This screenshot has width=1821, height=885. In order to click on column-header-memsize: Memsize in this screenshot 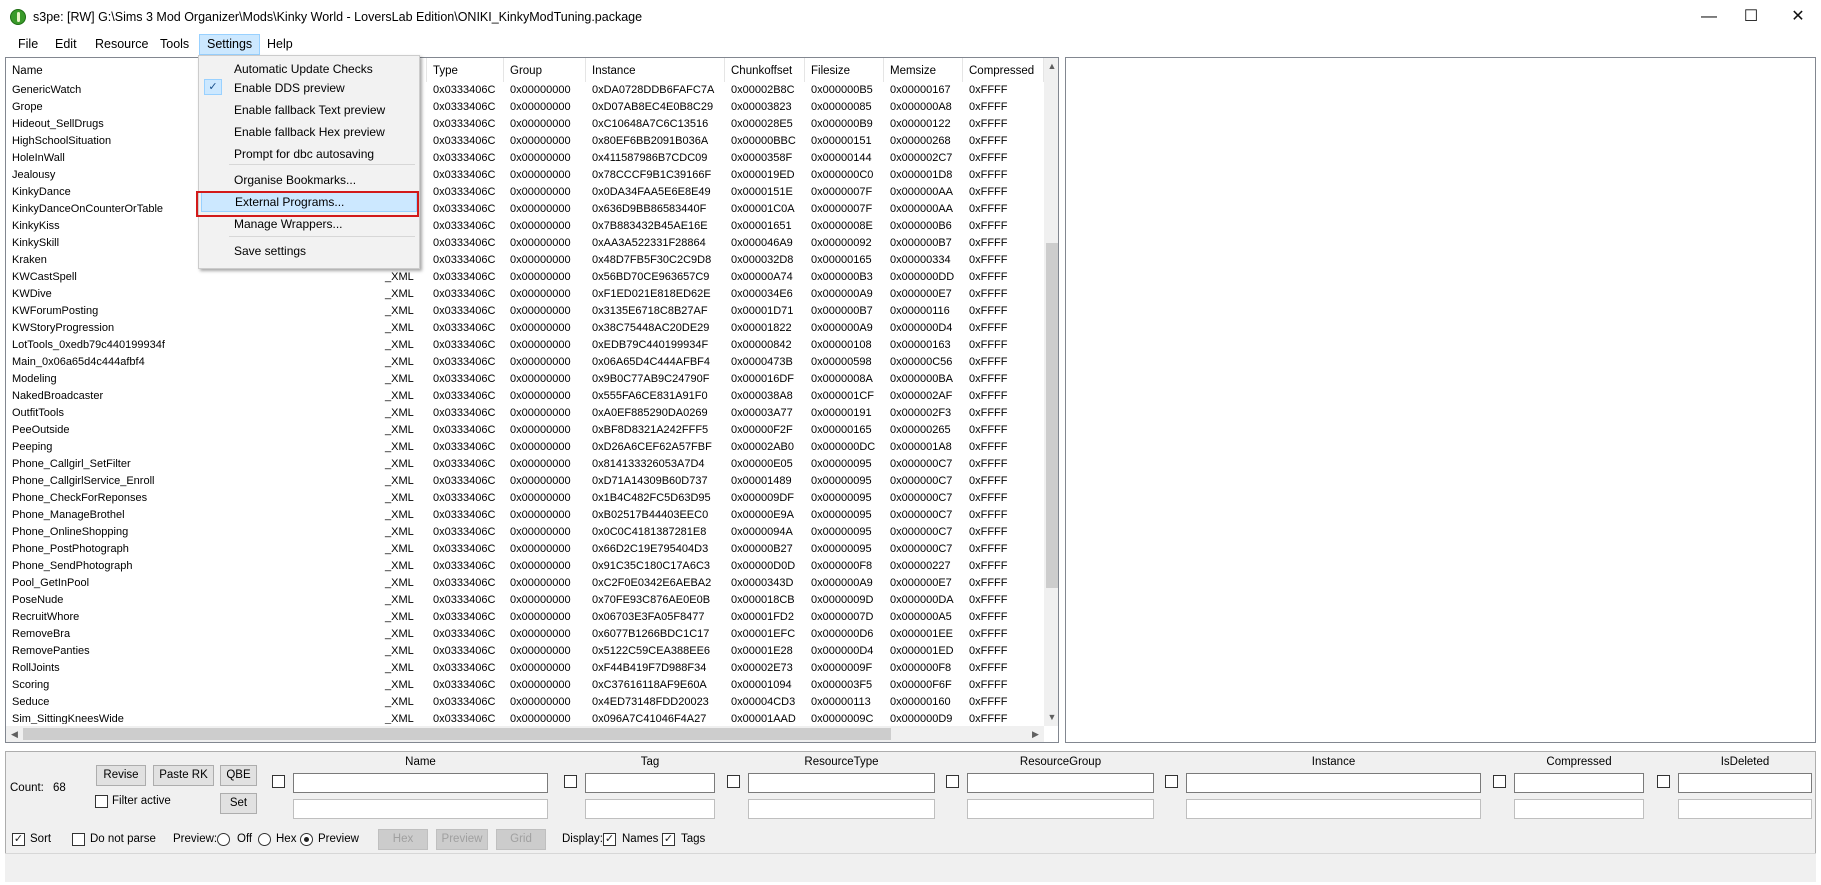, I will do `click(923, 70)`.